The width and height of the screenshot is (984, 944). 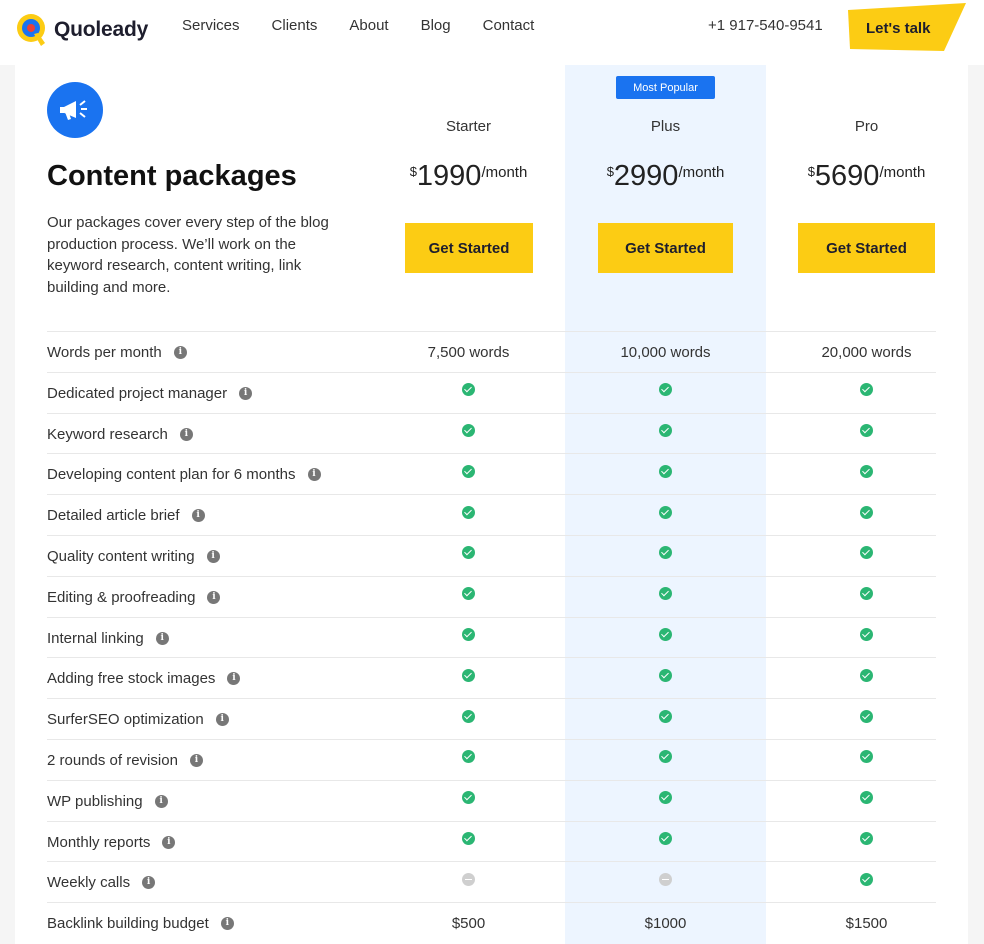 What do you see at coordinates (295, 25) in the screenshot?
I see `nav-clients: Clients` at bounding box center [295, 25].